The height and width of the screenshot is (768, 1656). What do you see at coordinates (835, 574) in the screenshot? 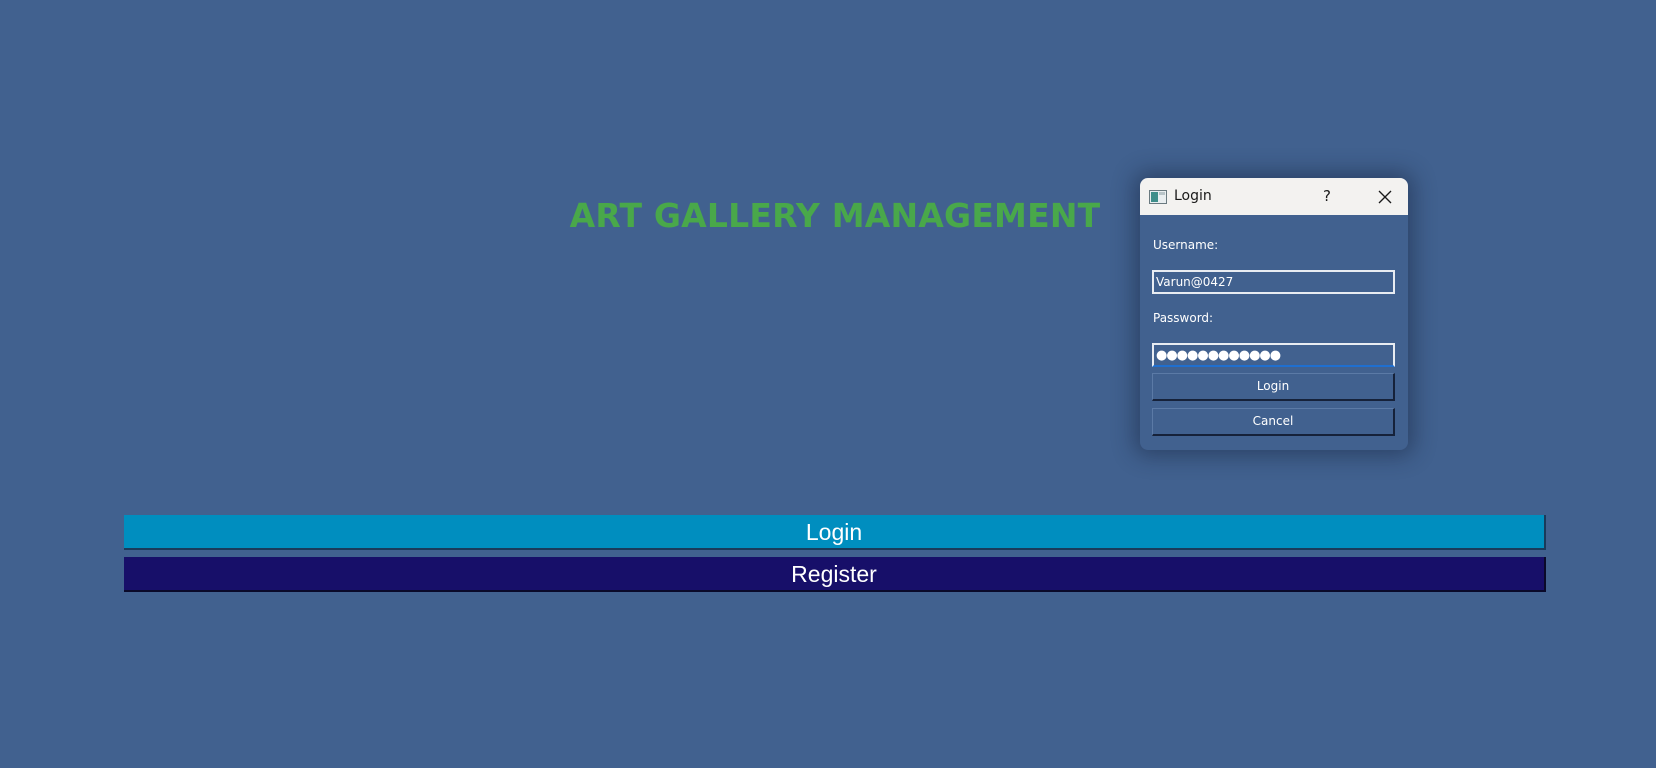
I see `main-register-button: Register` at bounding box center [835, 574].